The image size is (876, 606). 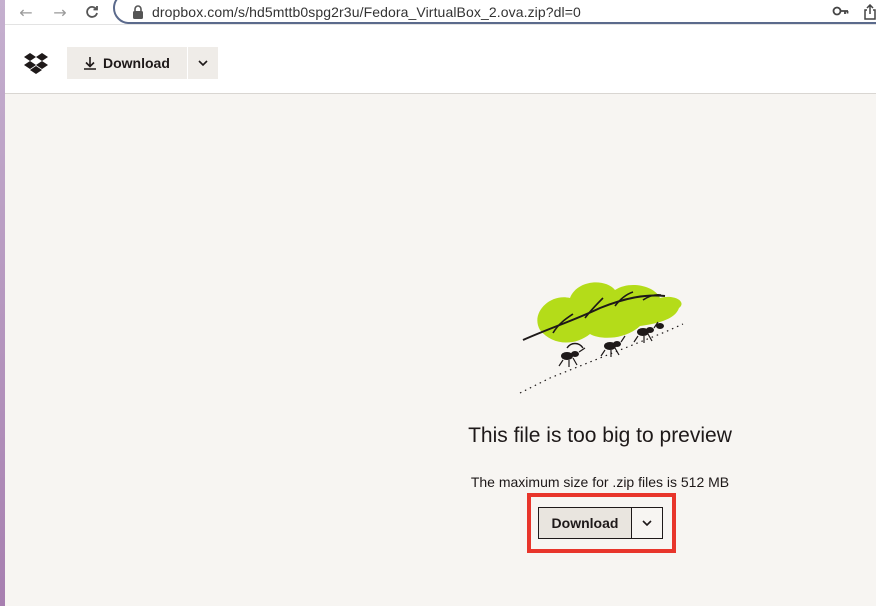 I want to click on dropbox-header: Download, so click(x=440, y=59).